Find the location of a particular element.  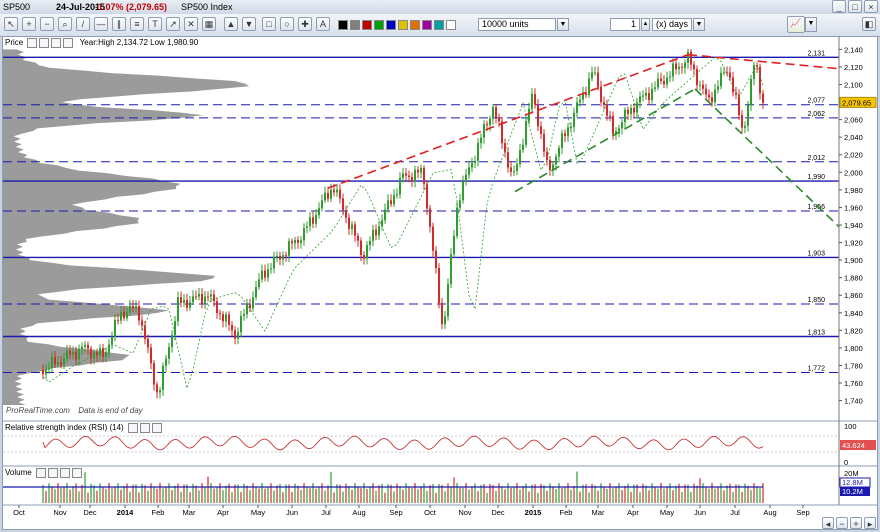

color-yellow-swatch is located at coordinates (403, 25).